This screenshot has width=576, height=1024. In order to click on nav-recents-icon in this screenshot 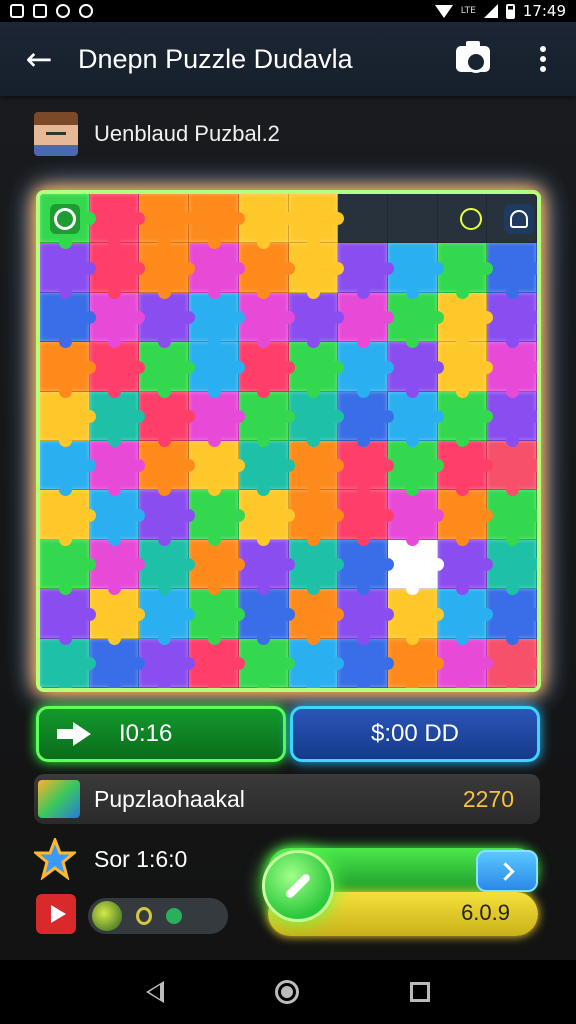, I will do `click(420, 992)`.